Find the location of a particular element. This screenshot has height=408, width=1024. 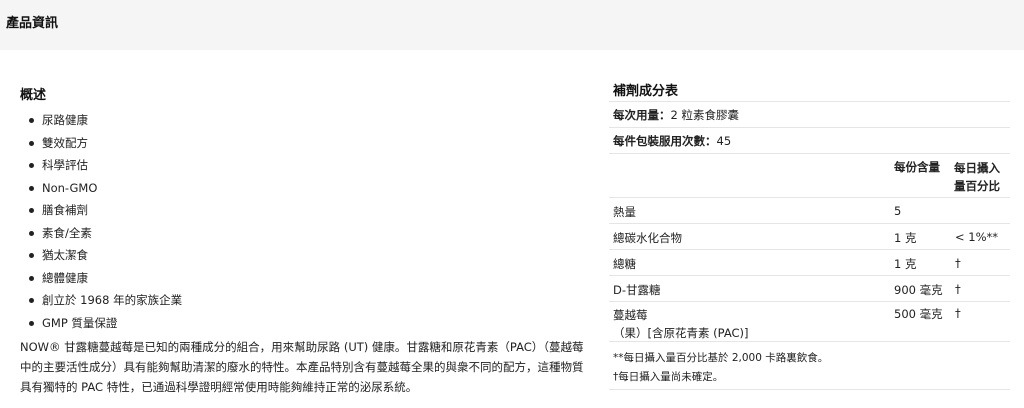

nutrient-name: 總糖 is located at coordinates (624, 264).